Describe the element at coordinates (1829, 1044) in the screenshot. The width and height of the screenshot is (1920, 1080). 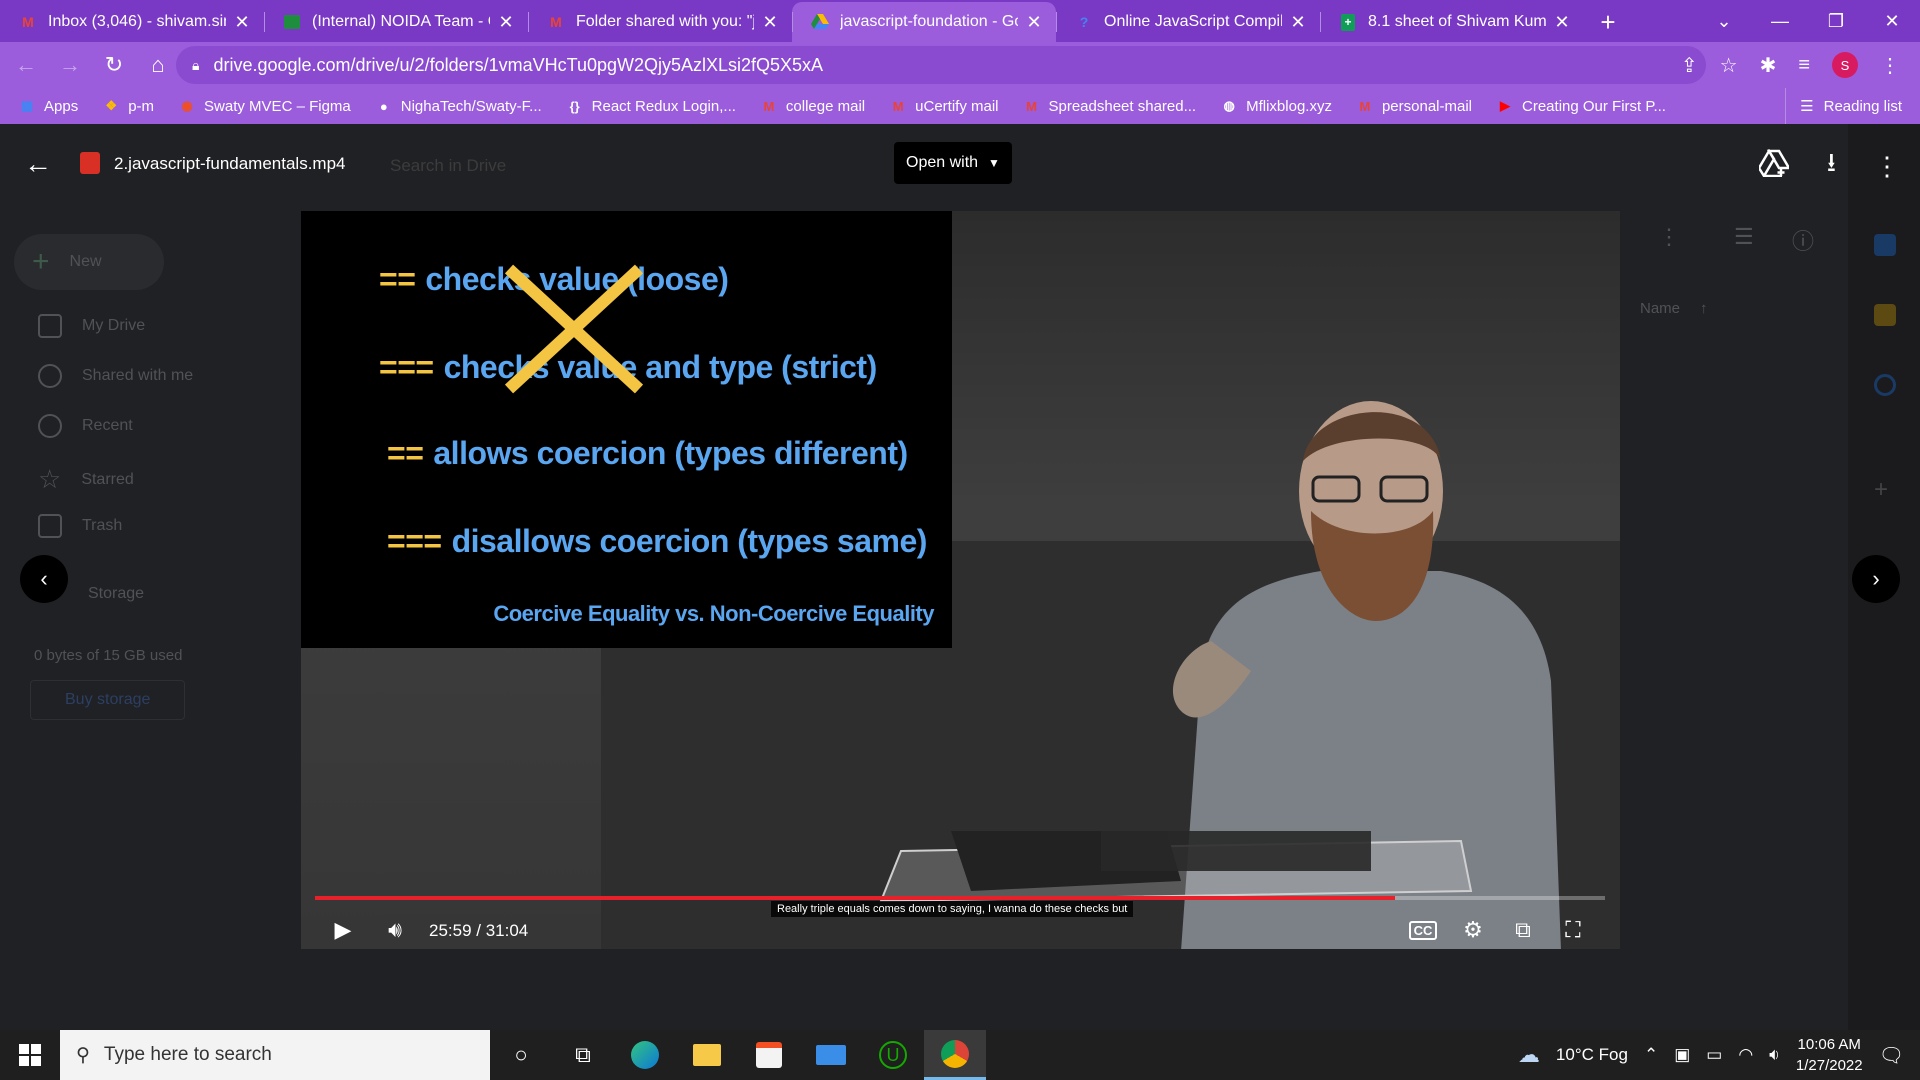
I see `clock-time: 10:06 AM` at that location.